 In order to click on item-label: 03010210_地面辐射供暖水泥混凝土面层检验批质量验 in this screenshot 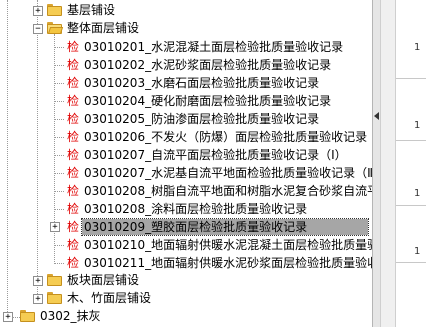, I will do `click(227, 245)`.